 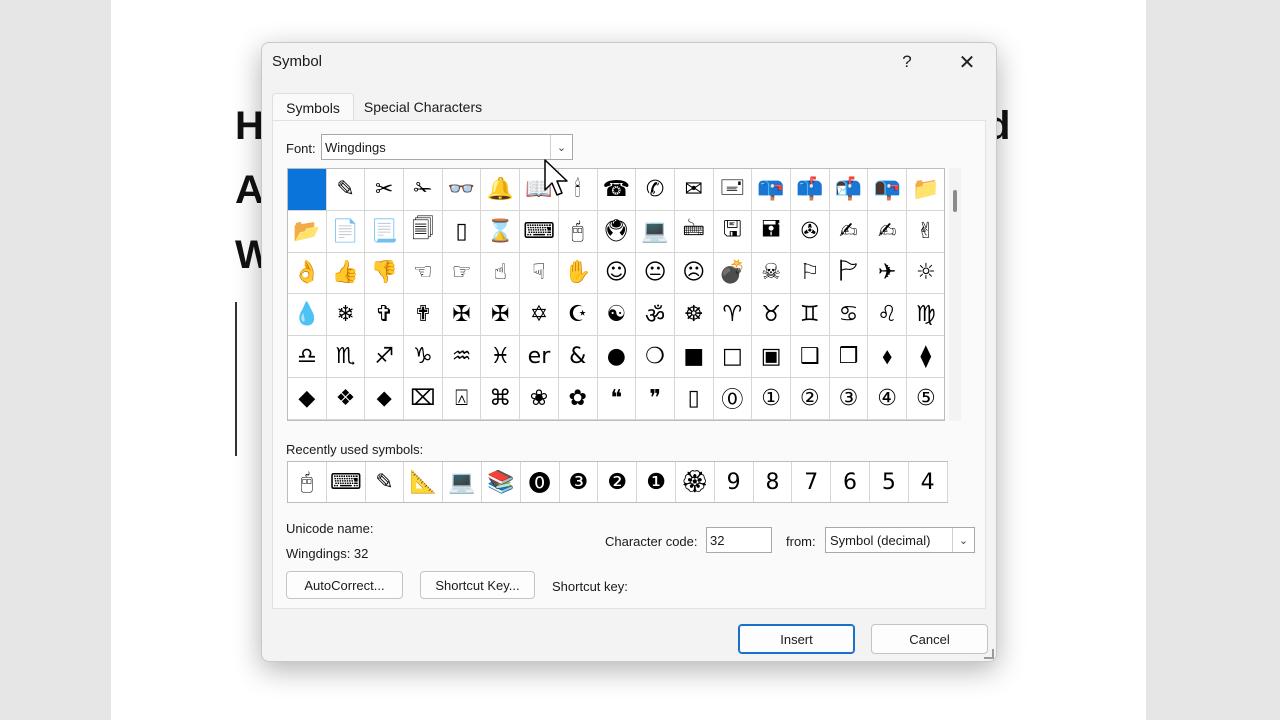 What do you see at coordinates (733, 273) in the screenshot?
I see `symbol-cell: 💣` at bounding box center [733, 273].